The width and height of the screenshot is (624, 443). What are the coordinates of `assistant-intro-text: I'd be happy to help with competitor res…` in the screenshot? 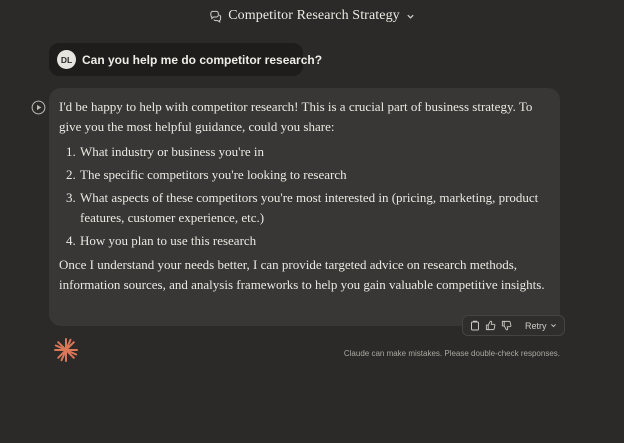 It's located at (296, 116).